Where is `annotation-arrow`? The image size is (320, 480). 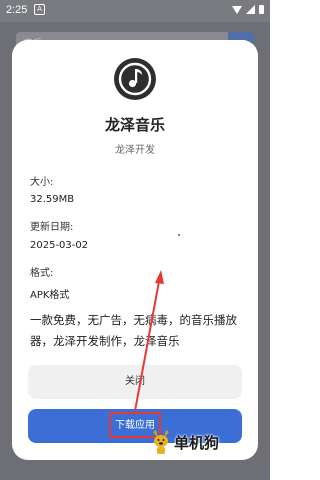 annotation-arrow is located at coordinates (149, 341).